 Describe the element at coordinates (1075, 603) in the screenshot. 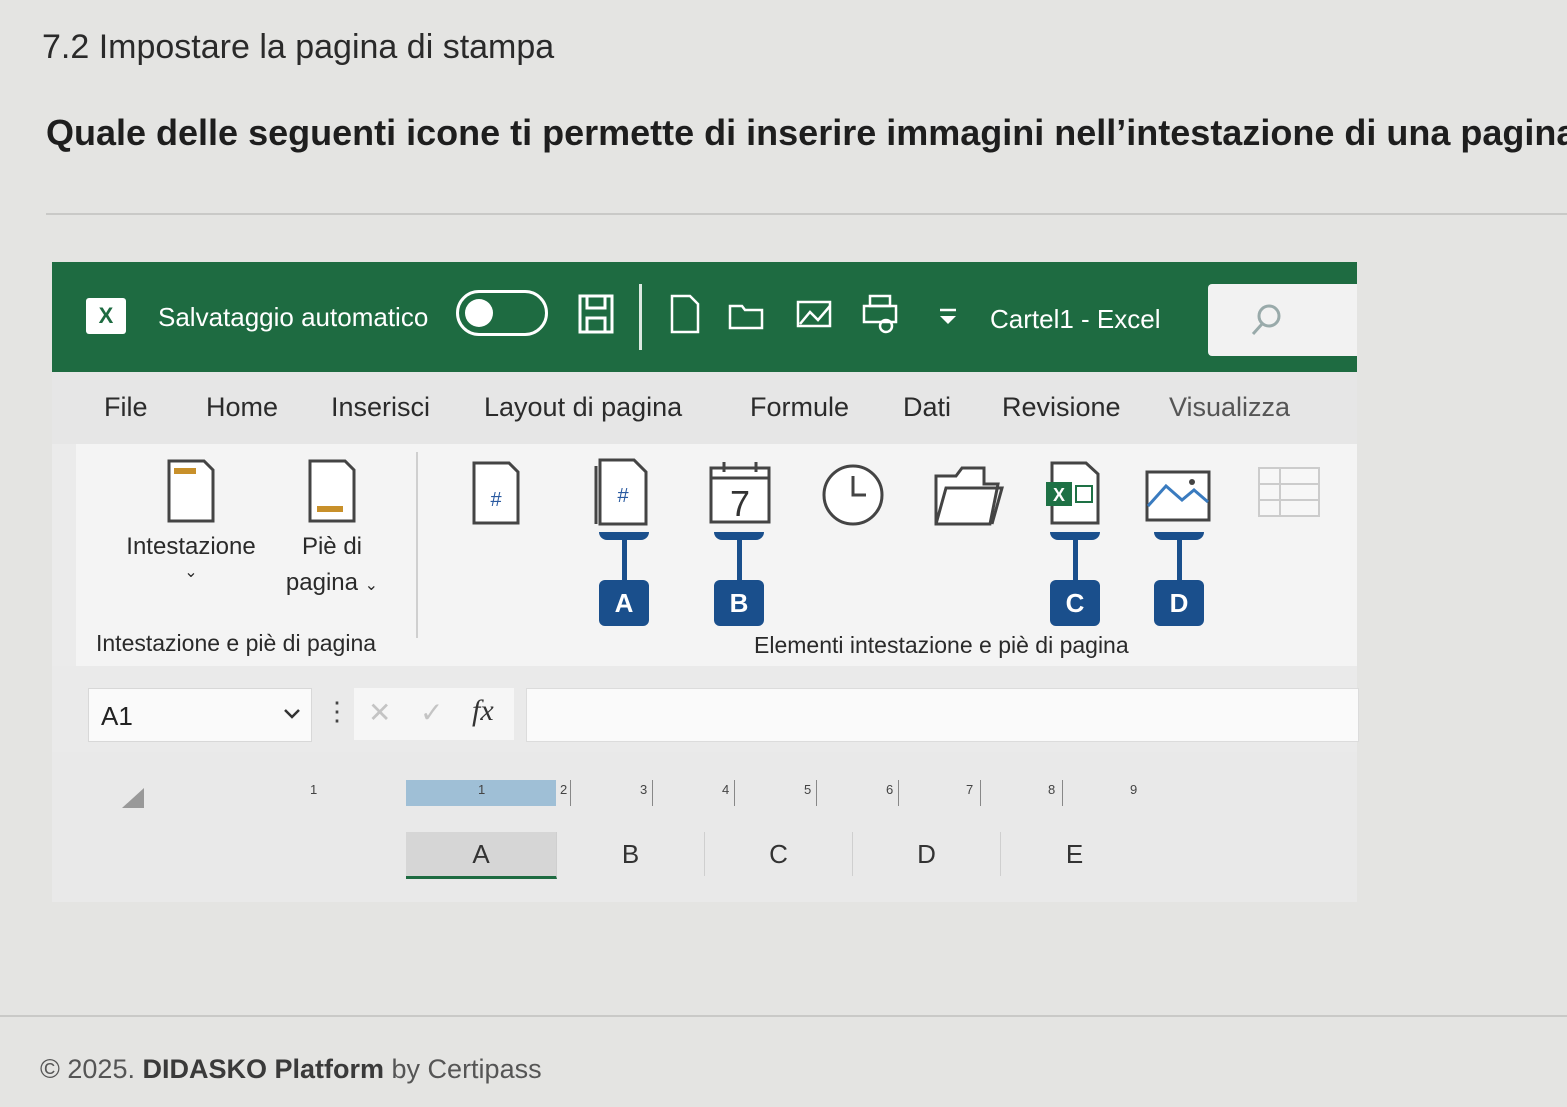

I see `callout-c-badge: C` at that location.